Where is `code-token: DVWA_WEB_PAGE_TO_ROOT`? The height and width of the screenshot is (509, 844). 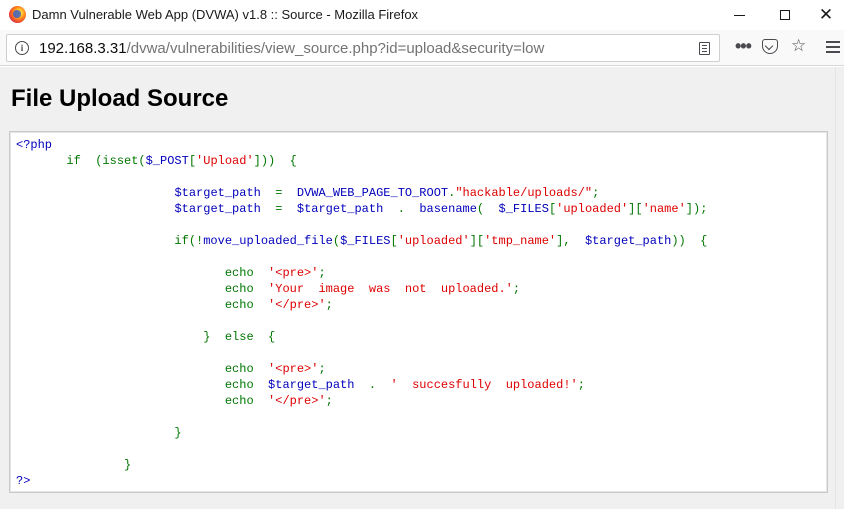 code-token: DVWA_WEB_PAGE_TO_ROOT is located at coordinates (372, 193).